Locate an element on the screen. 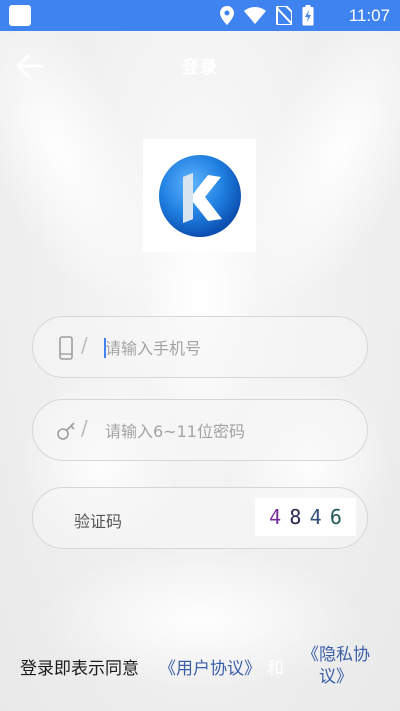 Image resolution: width=400 pixels, height=711 pixels. agreement-notice: 登录即表示同意 《用户协议》 和 《隐私协议》 is located at coordinates (200, 667).